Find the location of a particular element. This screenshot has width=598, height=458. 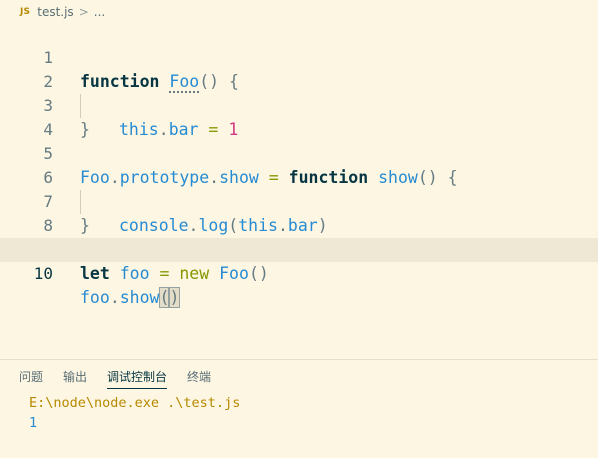

js-file-icon: JS is located at coordinates (25, 12).